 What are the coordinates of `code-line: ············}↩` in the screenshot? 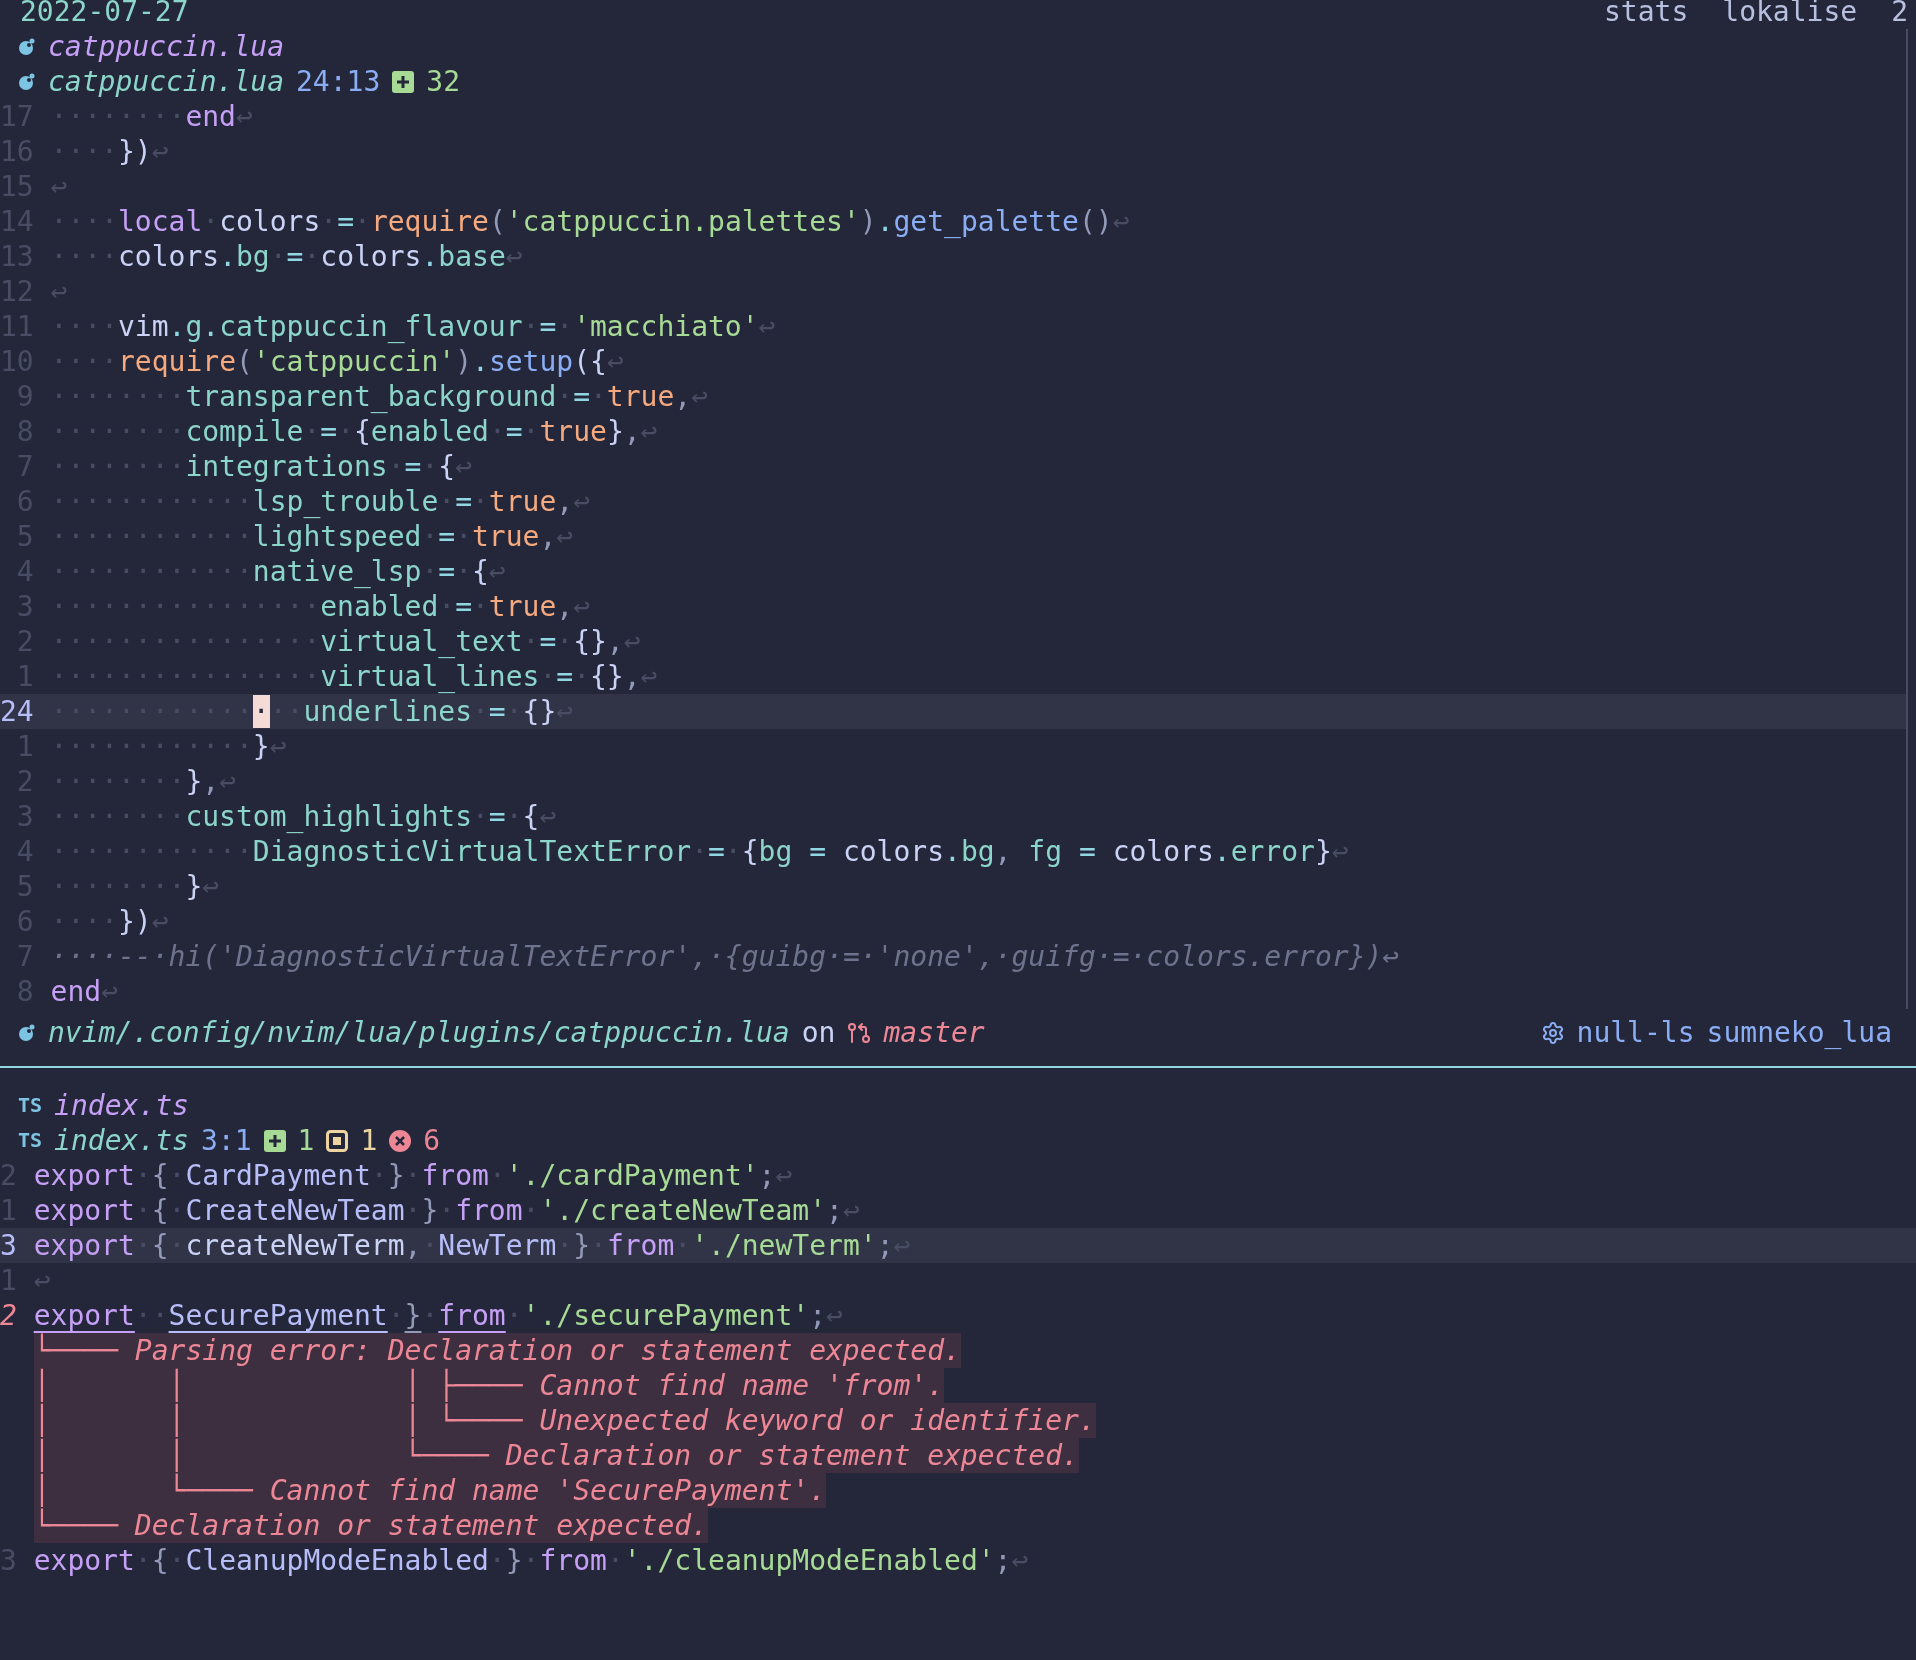 It's located at (168, 746).